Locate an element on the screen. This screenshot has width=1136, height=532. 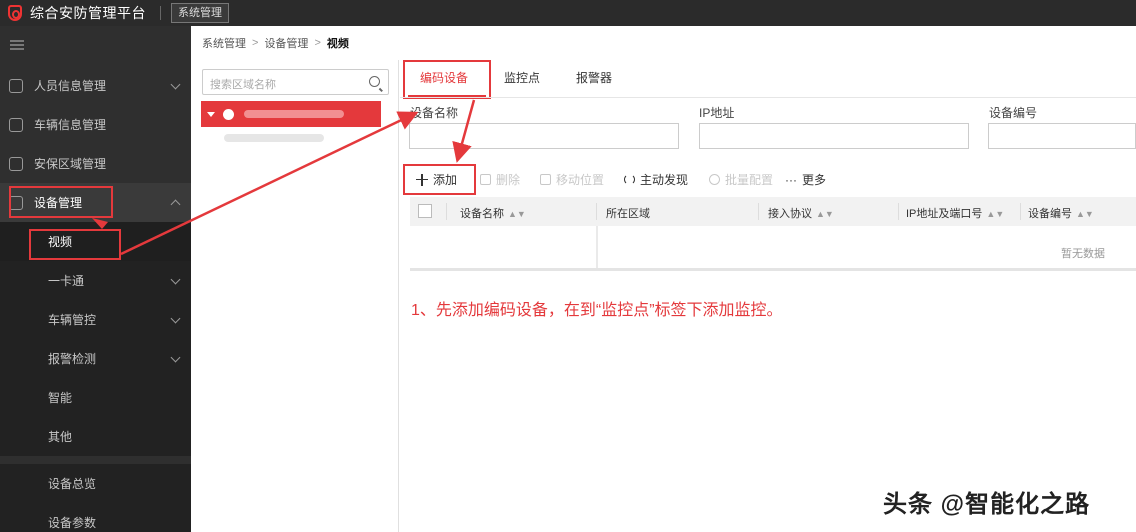
move-label: 移动位置 is located at coordinates (580, 180).